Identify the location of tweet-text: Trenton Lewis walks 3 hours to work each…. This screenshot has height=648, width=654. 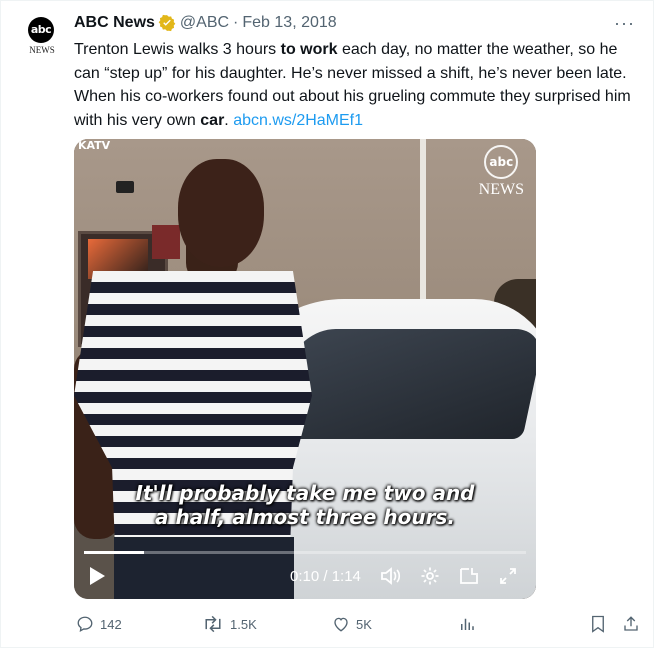
(354, 85).